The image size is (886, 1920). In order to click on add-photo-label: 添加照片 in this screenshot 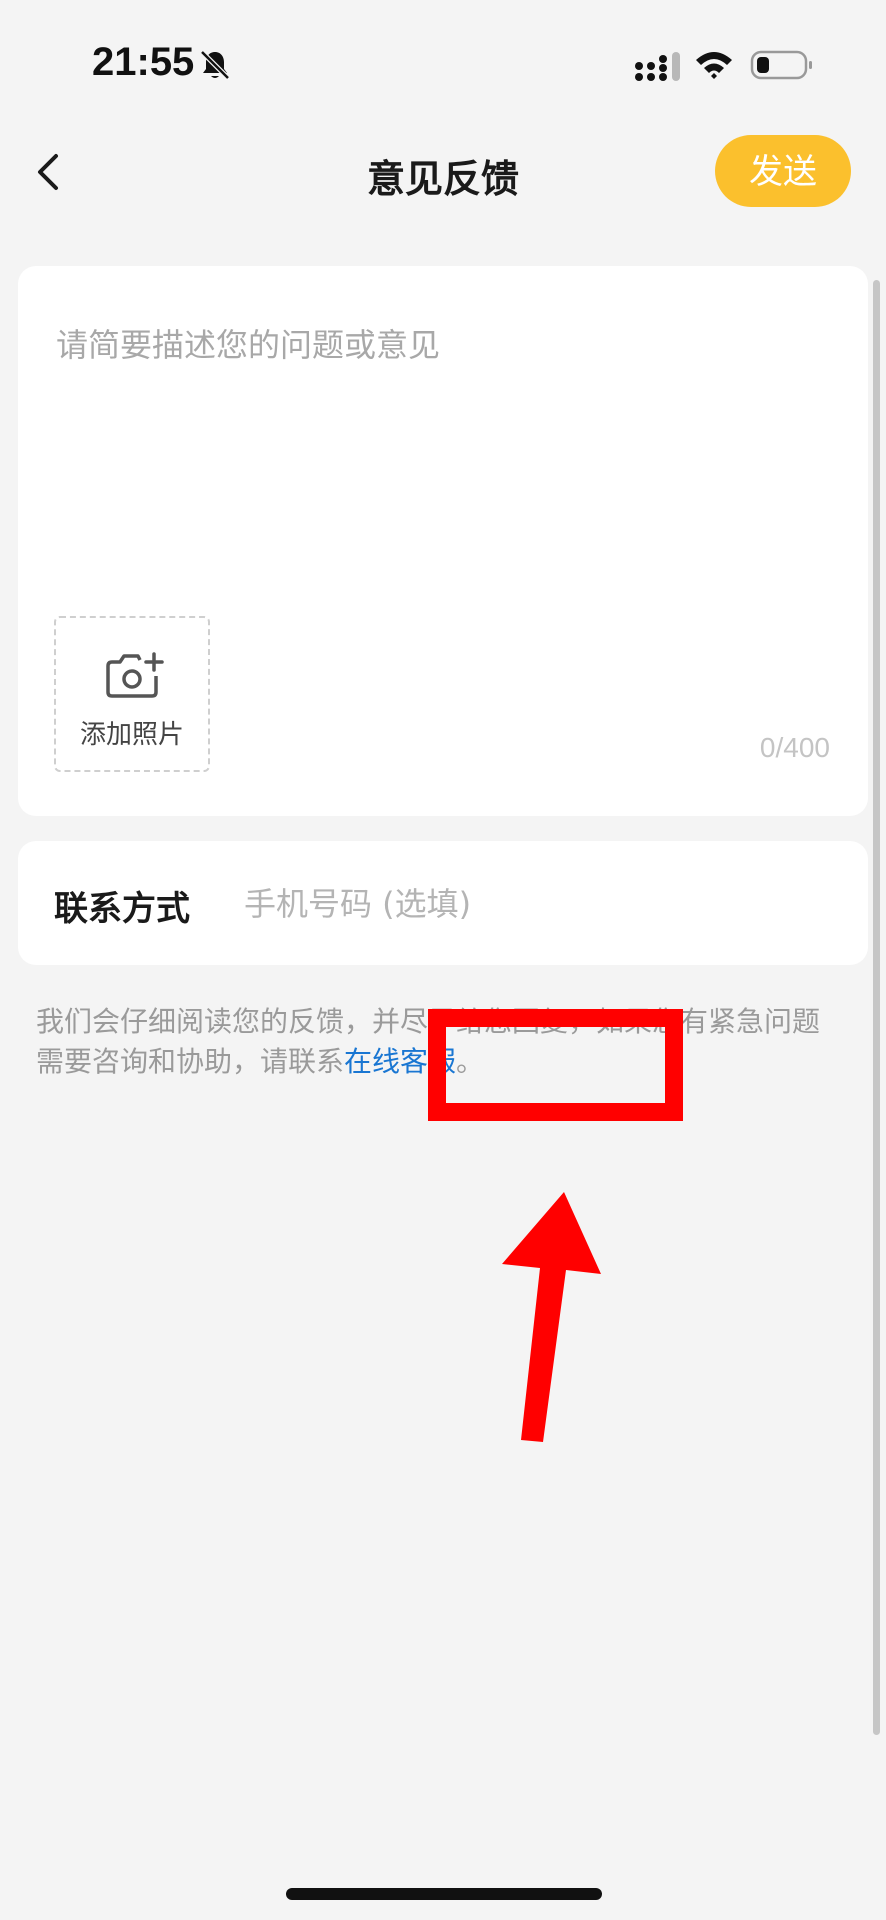, I will do `click(131, 735)`.